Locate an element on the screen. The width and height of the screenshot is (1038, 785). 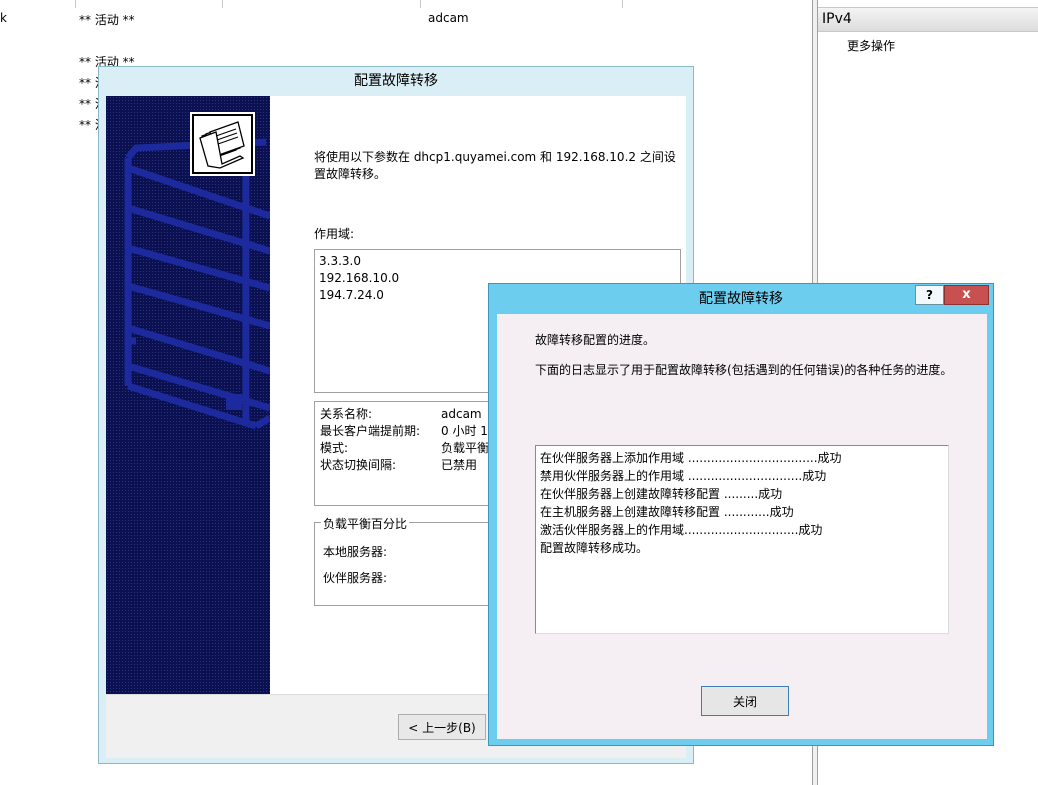
list-cell: k is located at coordinates (3, 18).